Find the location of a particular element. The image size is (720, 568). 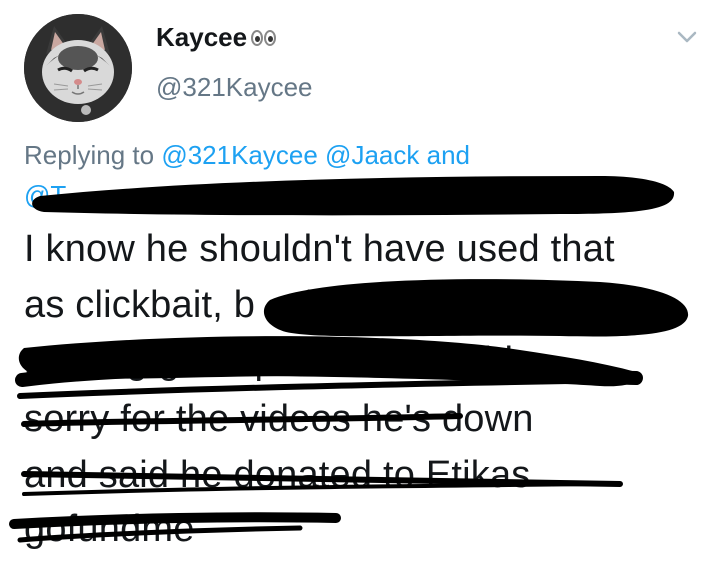

mention-321kaycee: @321Kaycee is located at coordinates (239, 155).